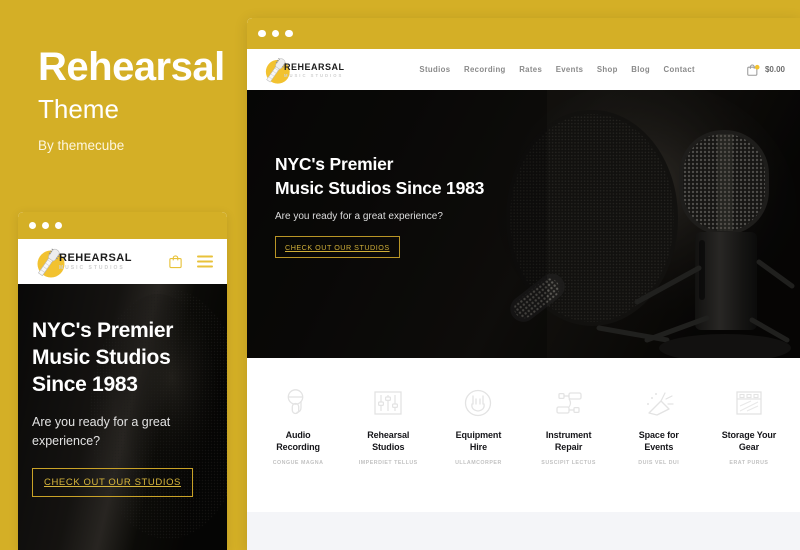  I want to click on service-subtitle: IMPERDIET TELLUS, so click(388, 462).